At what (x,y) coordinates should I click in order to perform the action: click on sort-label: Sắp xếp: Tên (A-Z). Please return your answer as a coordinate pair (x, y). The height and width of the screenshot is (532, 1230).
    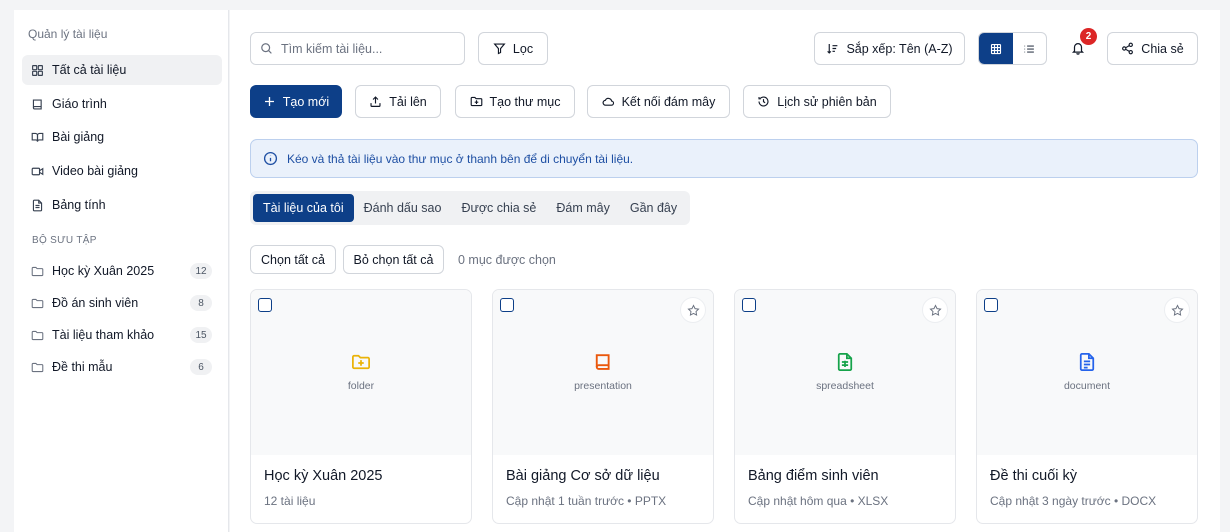
    Looking at the image, I should click on (899, 48).